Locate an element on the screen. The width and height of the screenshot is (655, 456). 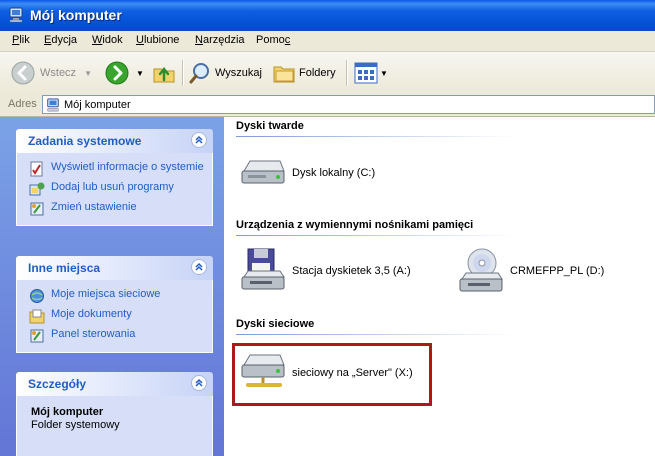
drive-floppy-a: Stacja dyskietek 3,5 (A:) is located at coordinates (325, 271).